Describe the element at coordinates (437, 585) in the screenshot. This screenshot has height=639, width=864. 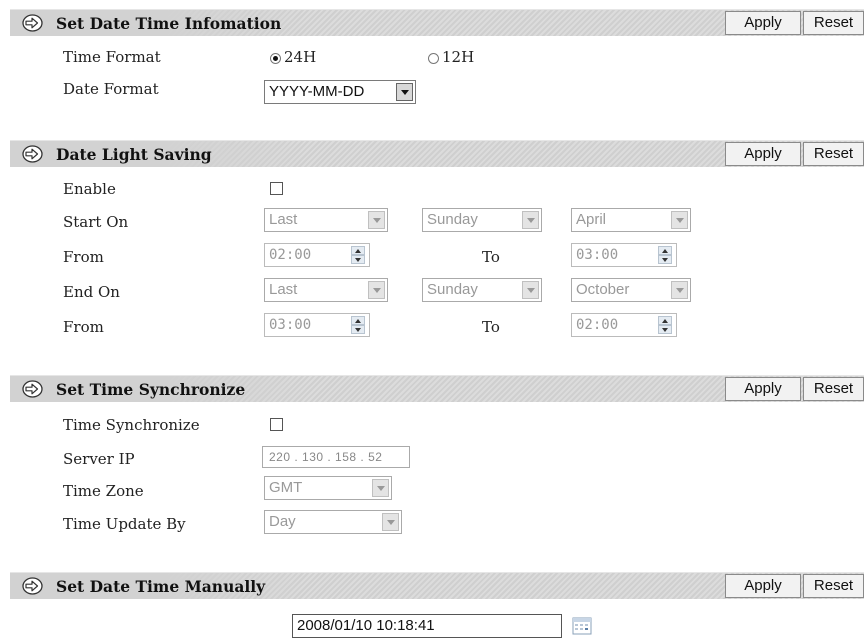
I see `section-header-manual: Set Date Time Manually Apply Reset` at that location.